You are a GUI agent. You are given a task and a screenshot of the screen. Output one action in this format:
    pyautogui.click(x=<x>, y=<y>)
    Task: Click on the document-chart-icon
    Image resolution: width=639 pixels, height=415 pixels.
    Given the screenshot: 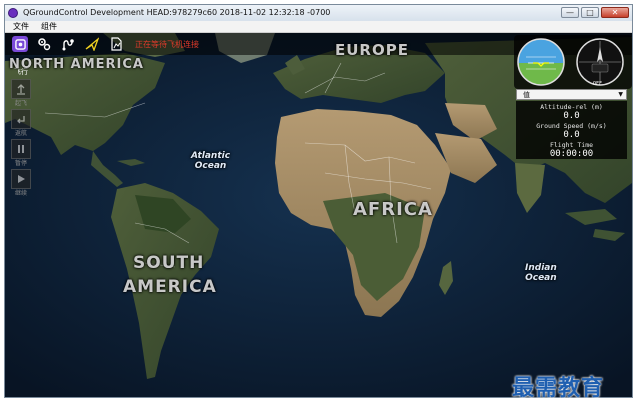 What is the action you would take?
    pyautogui.click(x=116, y=44)
    